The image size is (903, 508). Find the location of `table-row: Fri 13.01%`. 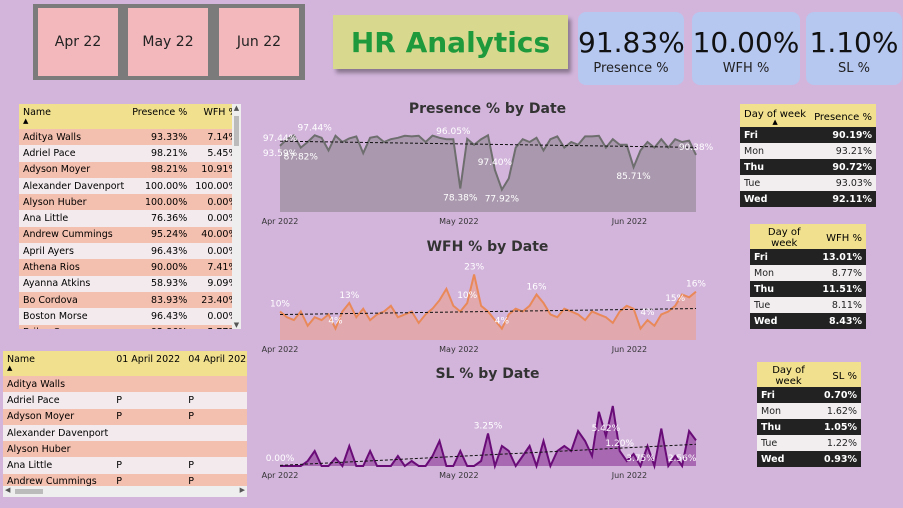

table-row: Fri 13.01% is located at coordinates (808, 257).